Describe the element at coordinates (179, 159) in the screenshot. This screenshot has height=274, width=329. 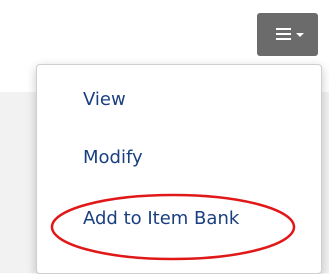
I see `menu-item-modify: Modify` at that location.